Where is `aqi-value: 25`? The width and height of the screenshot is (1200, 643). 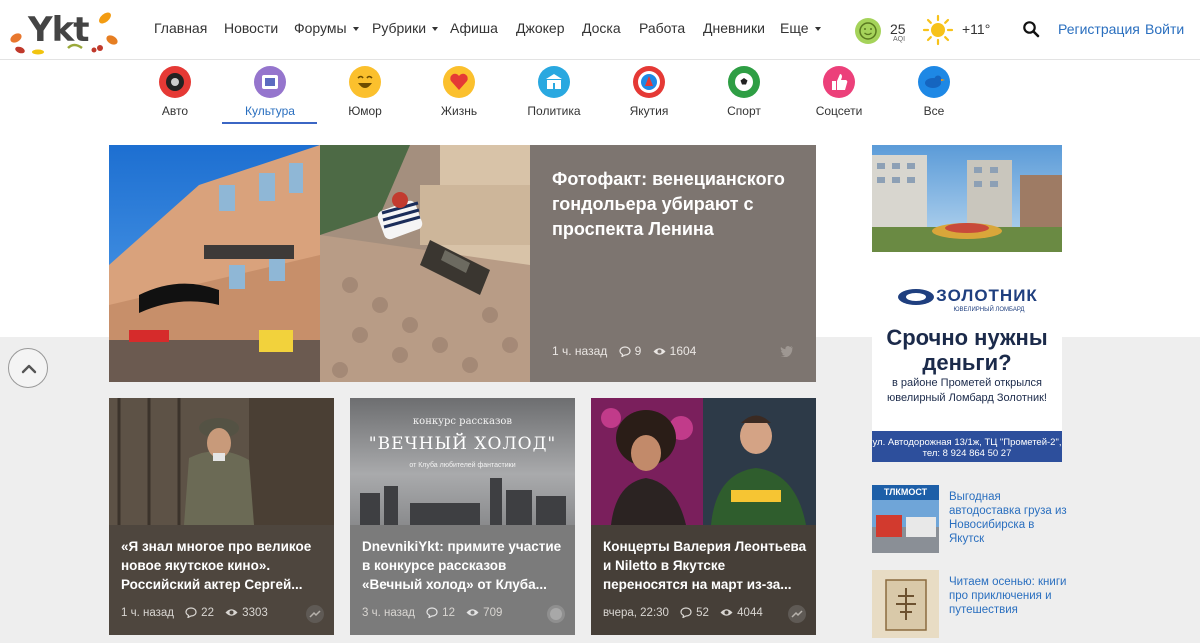 aqi-value: 25 is located at coordinates (898, 29).